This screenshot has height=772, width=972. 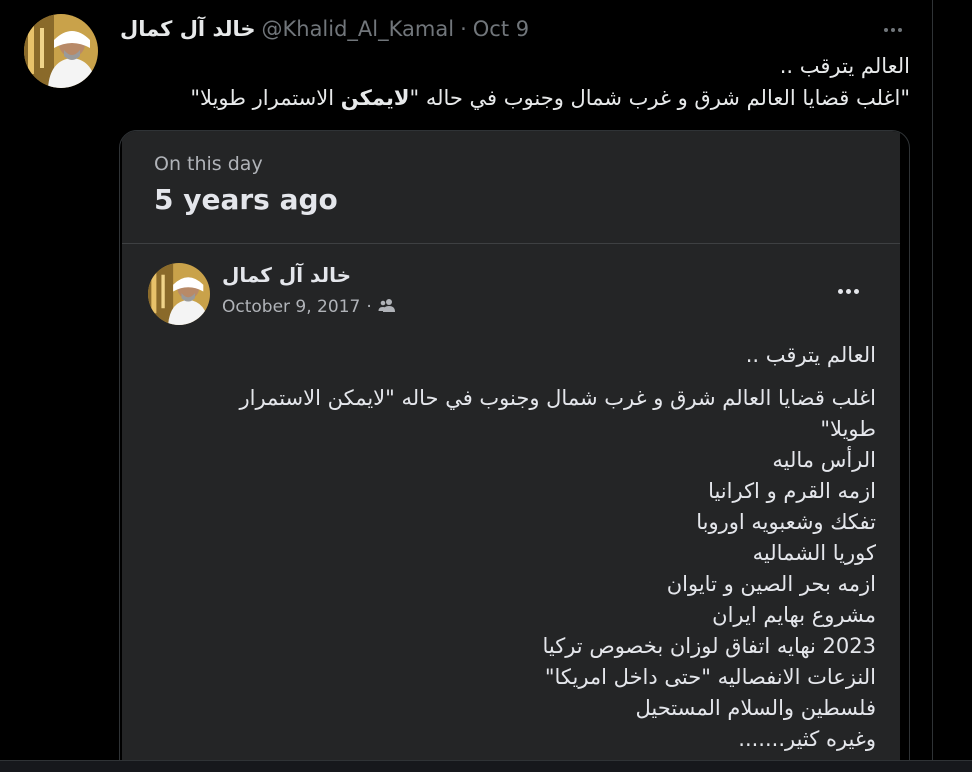 What do you see at coordinates (511, 243) in the screenshot?
I see `card-divider` at bounding box center [511, 243].